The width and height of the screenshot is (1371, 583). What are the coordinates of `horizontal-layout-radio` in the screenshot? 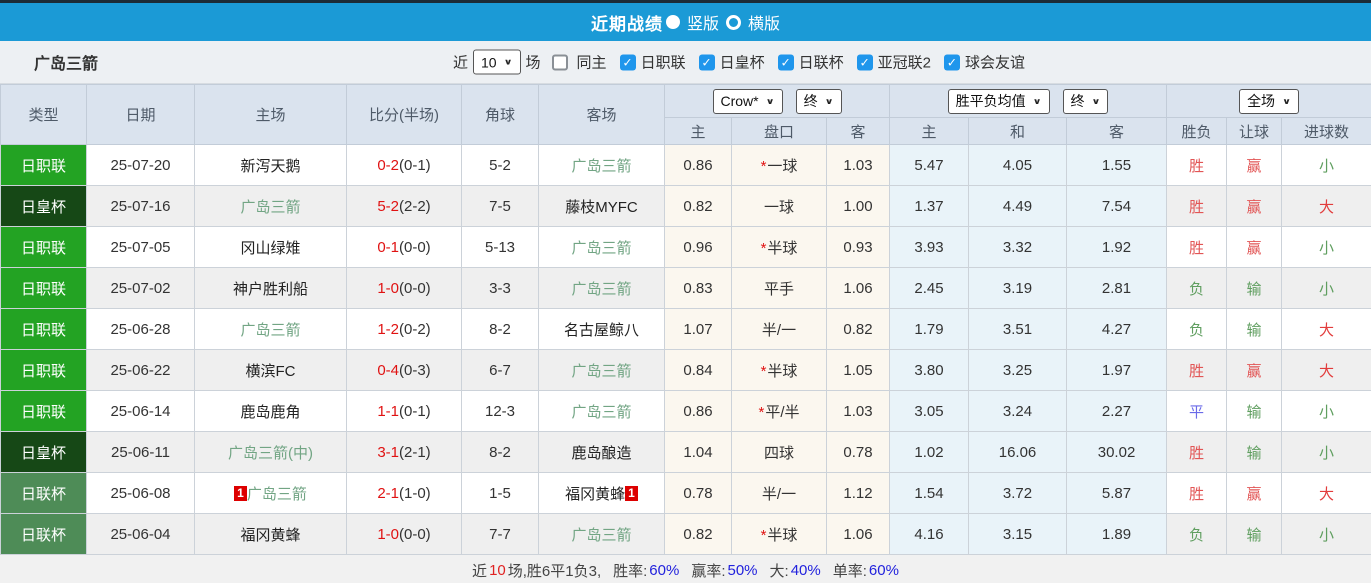 It's located at (733, 22).